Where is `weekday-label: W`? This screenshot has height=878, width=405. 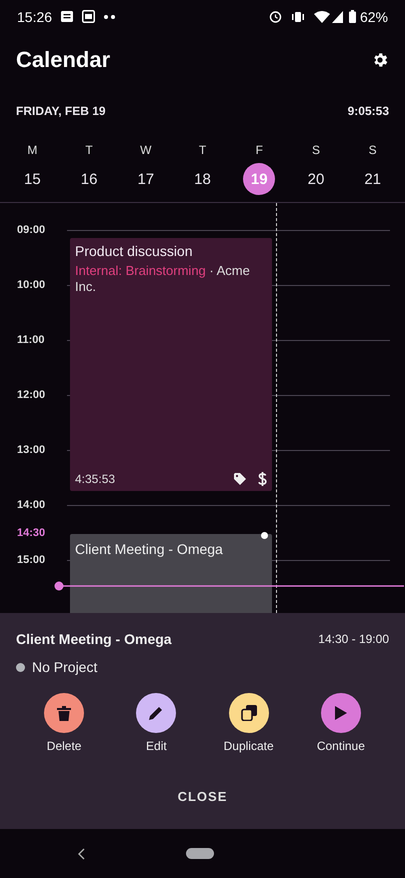
weekday-label: W is located at coordinates (146, 151).